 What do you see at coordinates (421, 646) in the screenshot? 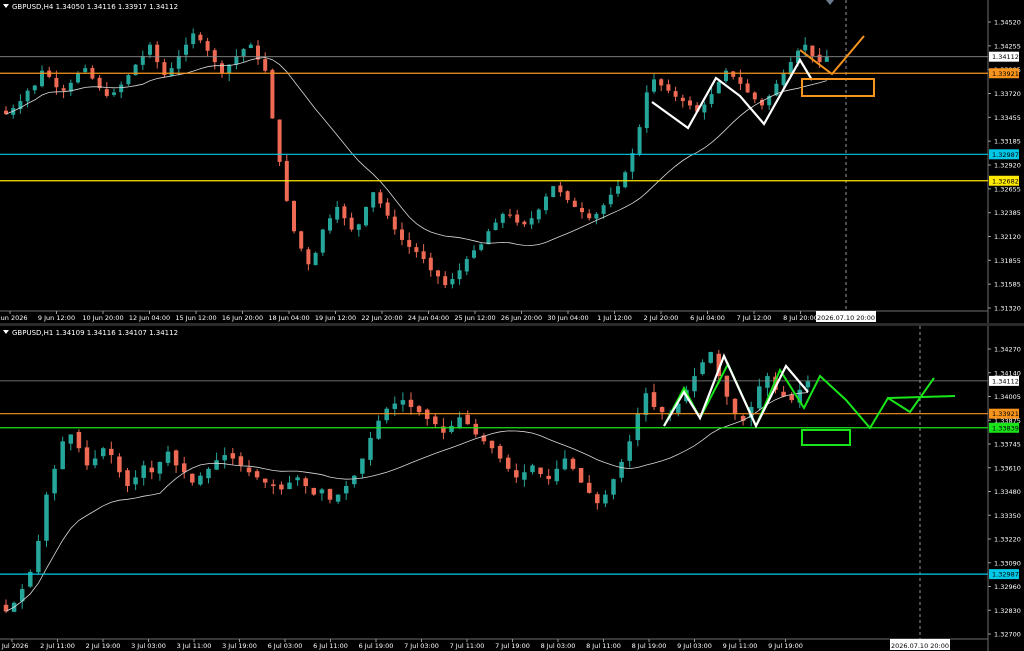
I see `time-tick-label: 7 Jul 03:00` at bounding box center [421, 646].